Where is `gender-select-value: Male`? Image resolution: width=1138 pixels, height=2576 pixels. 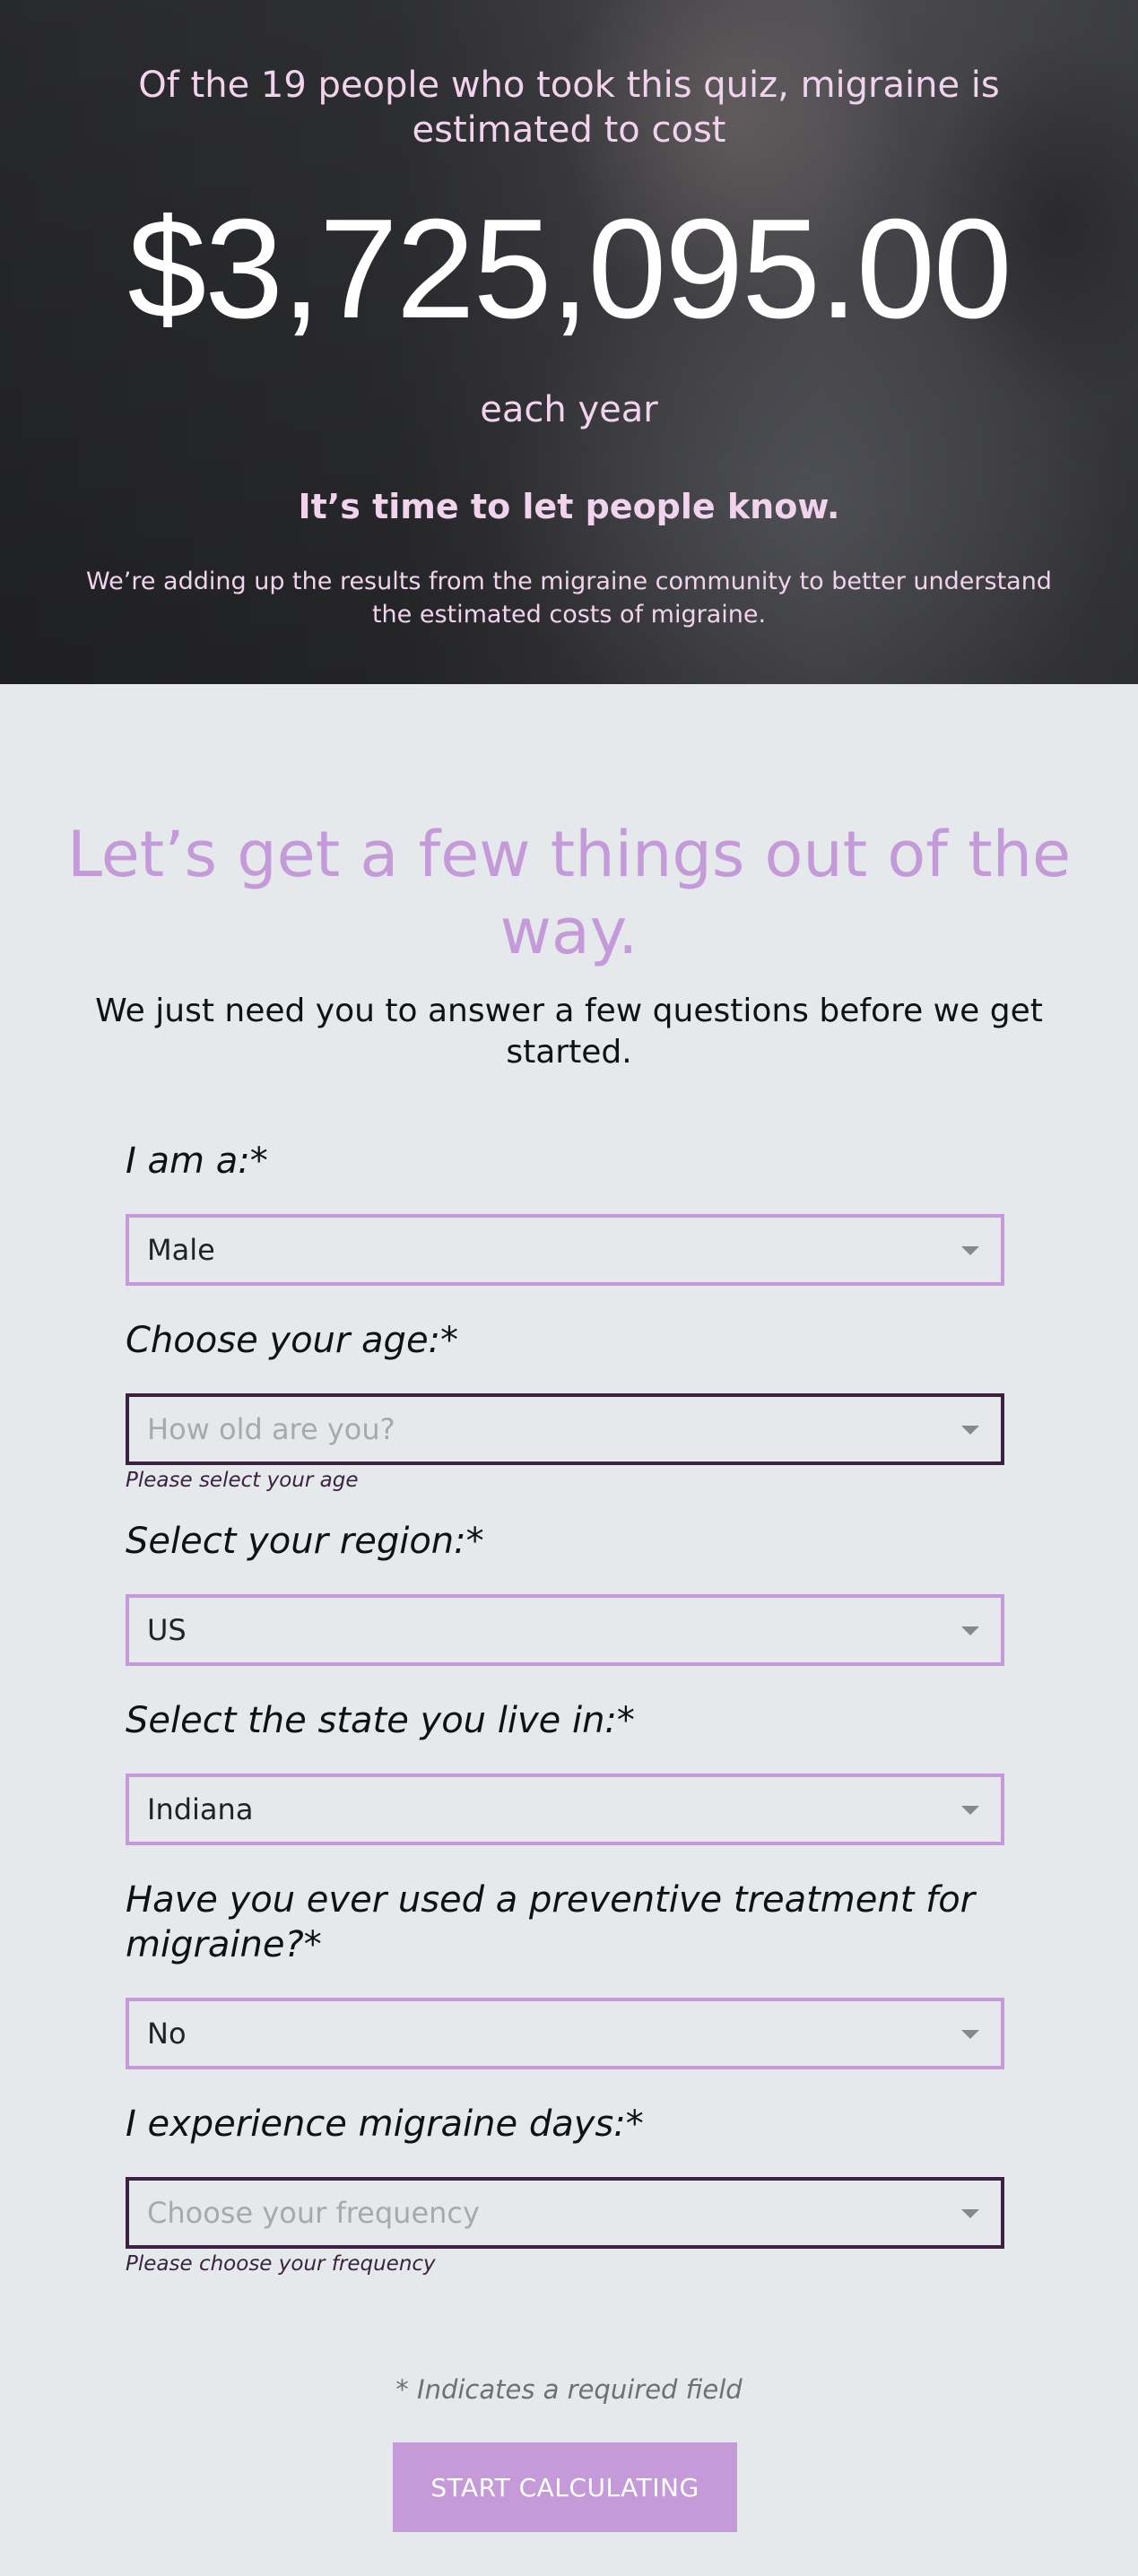 gender-select-value: Male is located at coordinates (181, 1250).